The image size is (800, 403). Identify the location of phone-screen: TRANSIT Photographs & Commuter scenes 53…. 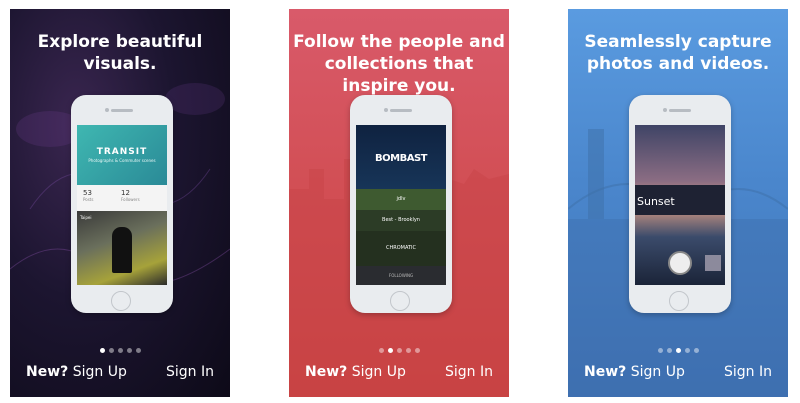
(122, 205).